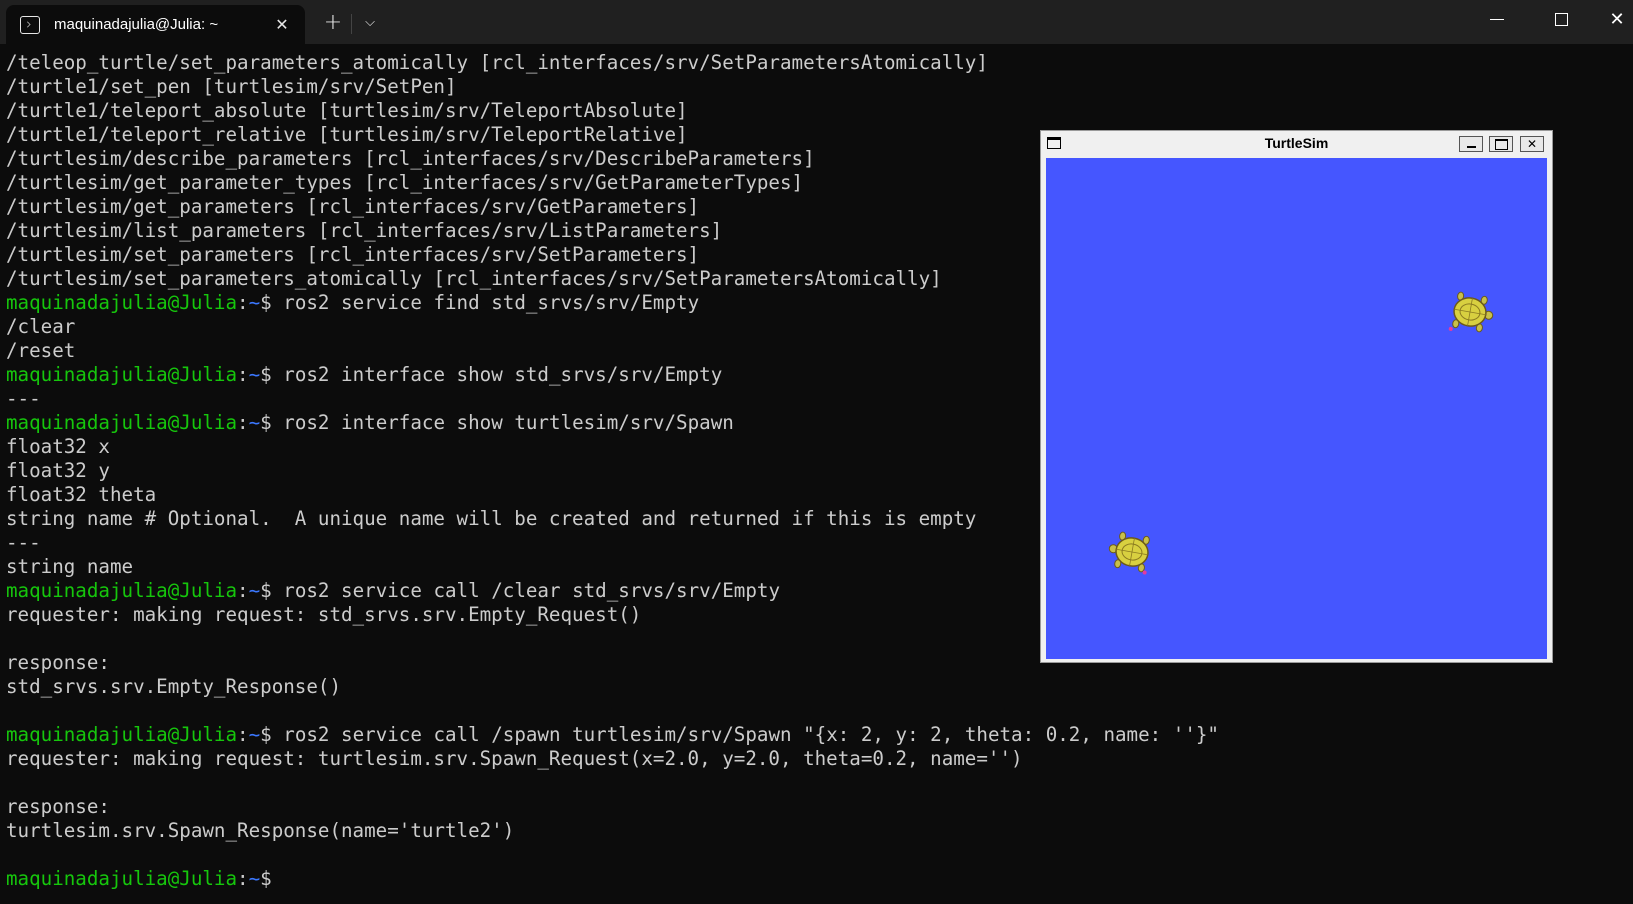 The height and width of the screenshot is (904, 1633). What do you see at coordinates (174, 686) in the screenshot?
I see `output-line: std_srvs.srv.Empty_Response()` at bounding box center [174, 686].